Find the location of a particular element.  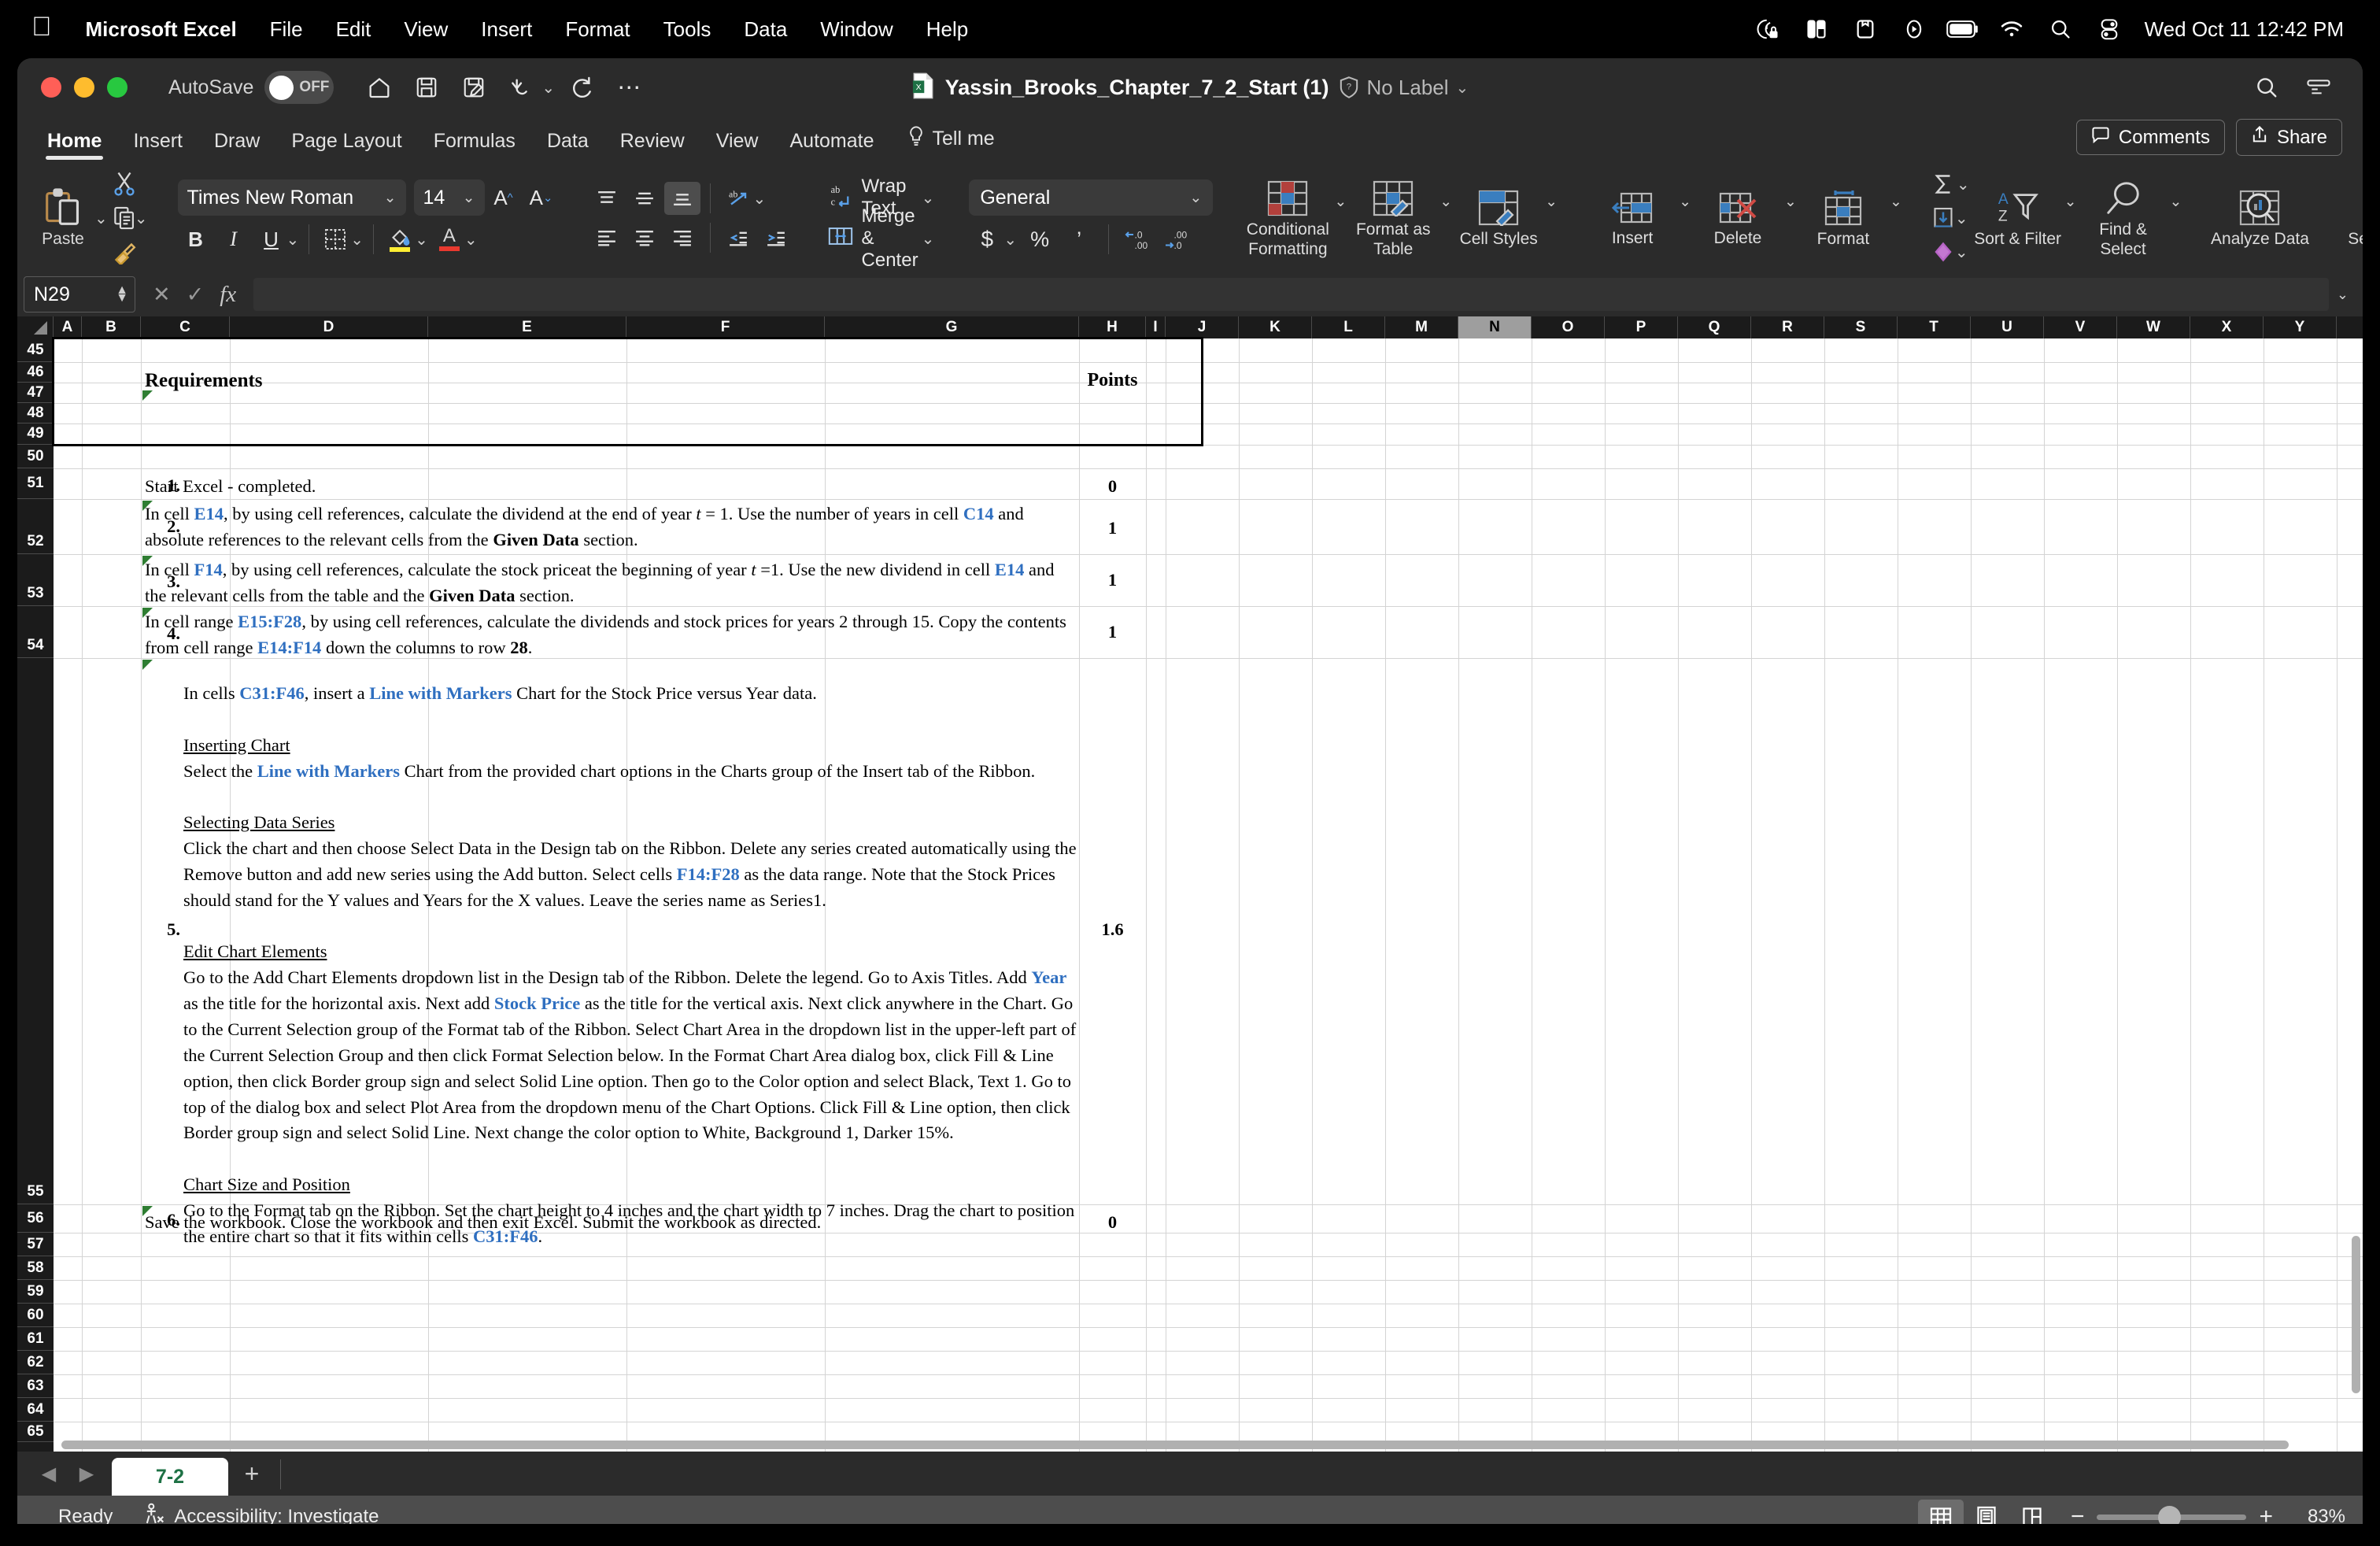

column-header-O: O is located at coordinates (1568, 327).